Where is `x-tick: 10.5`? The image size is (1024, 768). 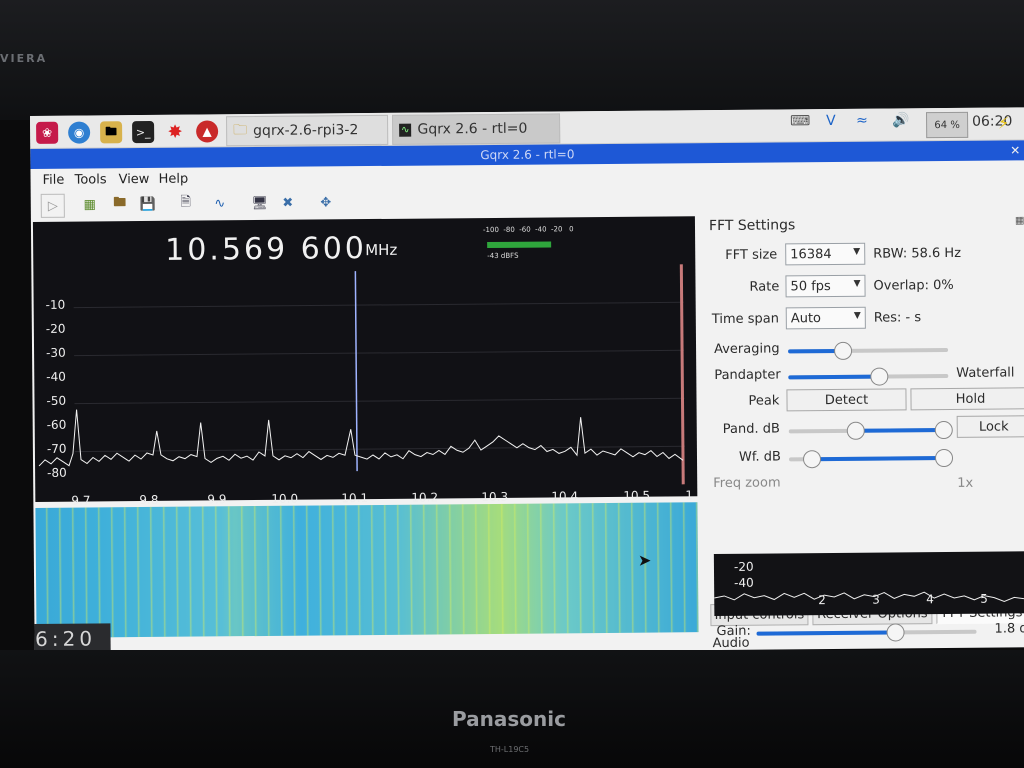
x-tick: 10.5 is located at coordinates (637, 495).